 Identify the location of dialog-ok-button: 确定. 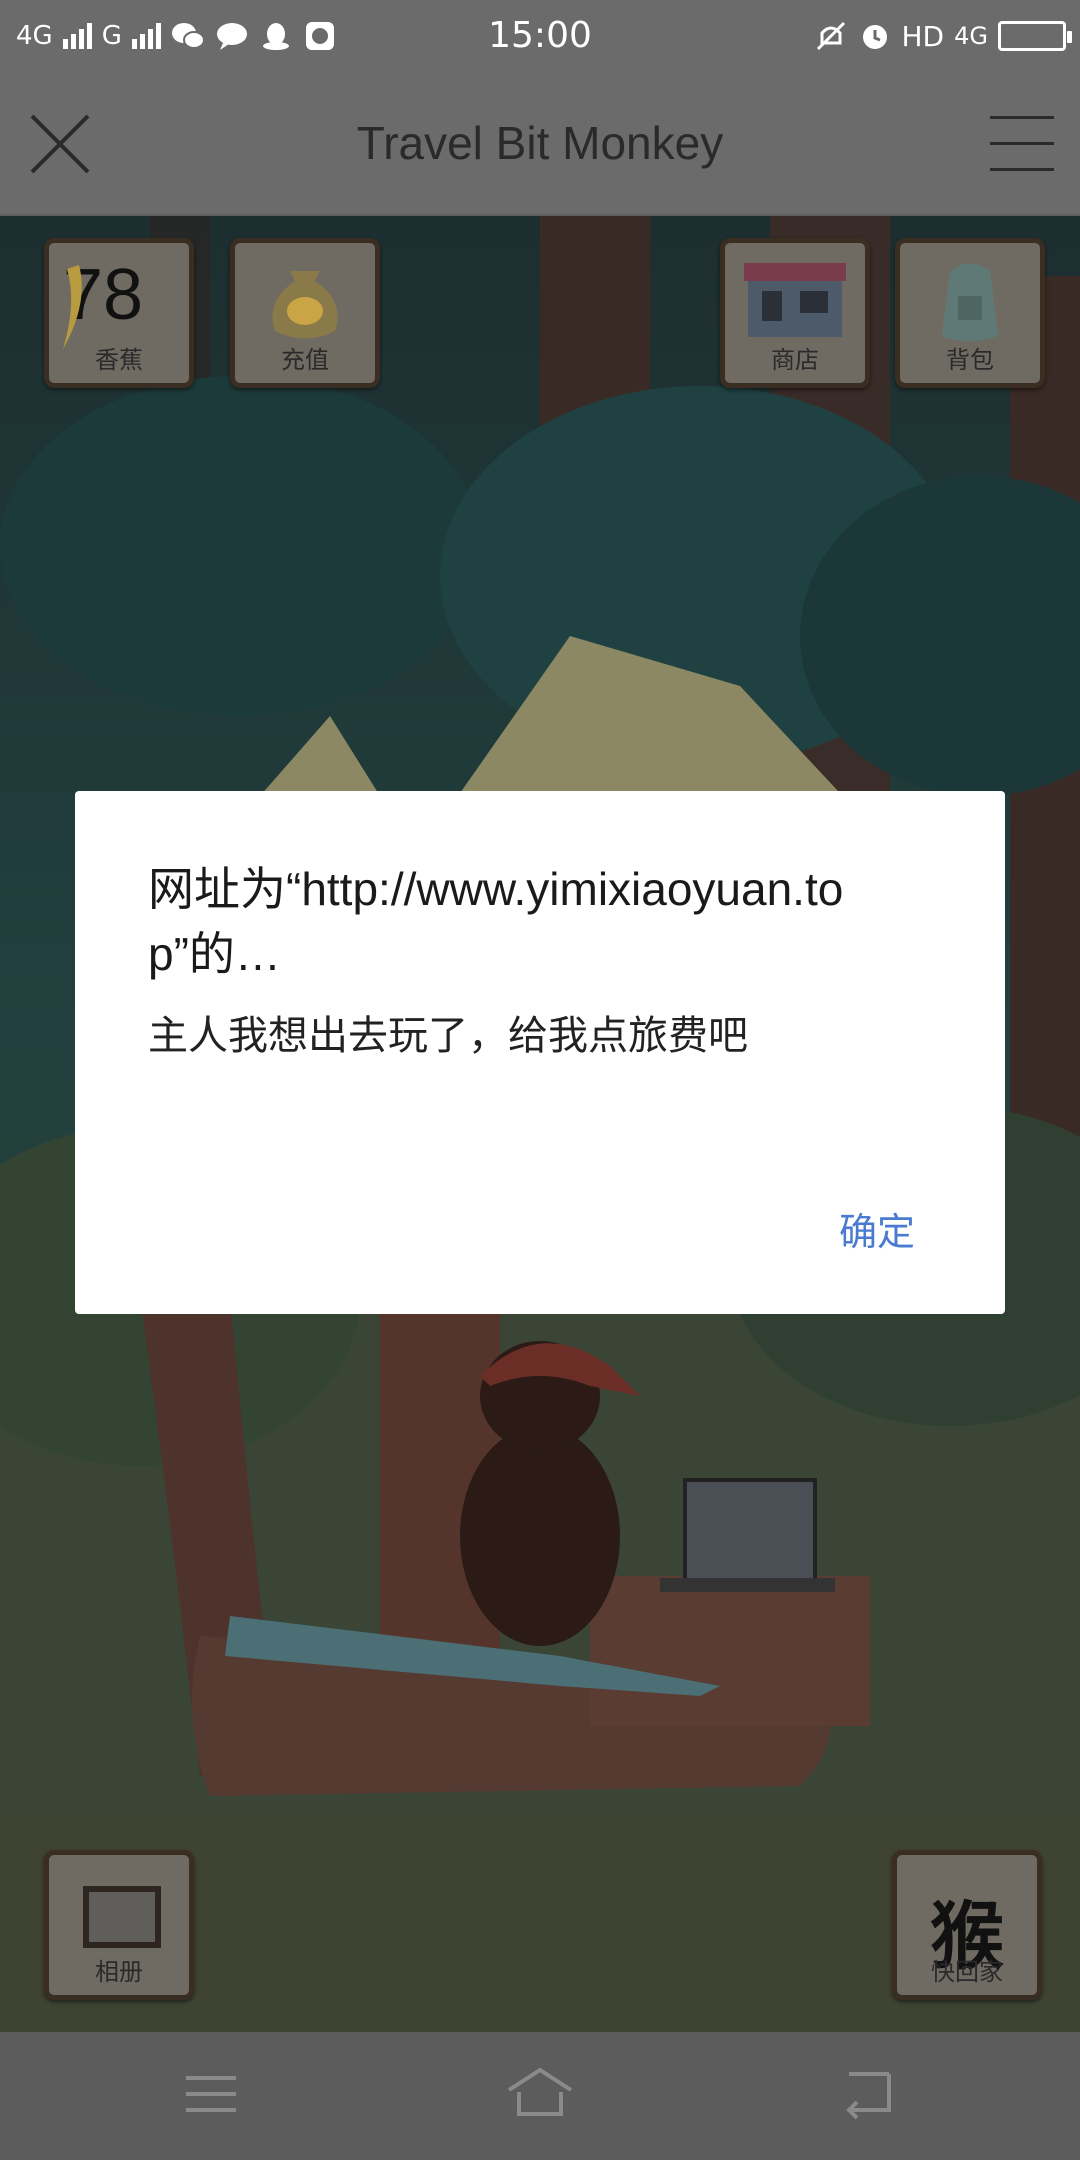
(877, 1228).